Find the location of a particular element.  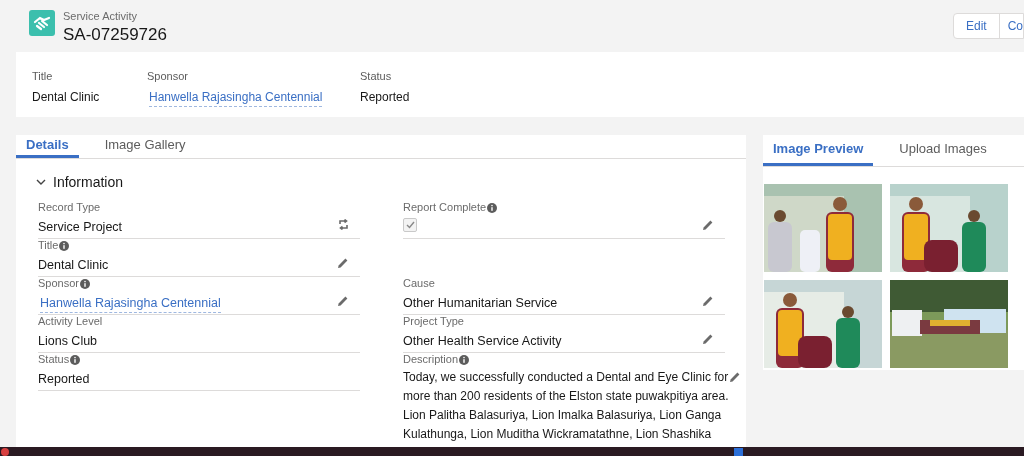

edit-button: Edit is located at coordinates (976, 26).